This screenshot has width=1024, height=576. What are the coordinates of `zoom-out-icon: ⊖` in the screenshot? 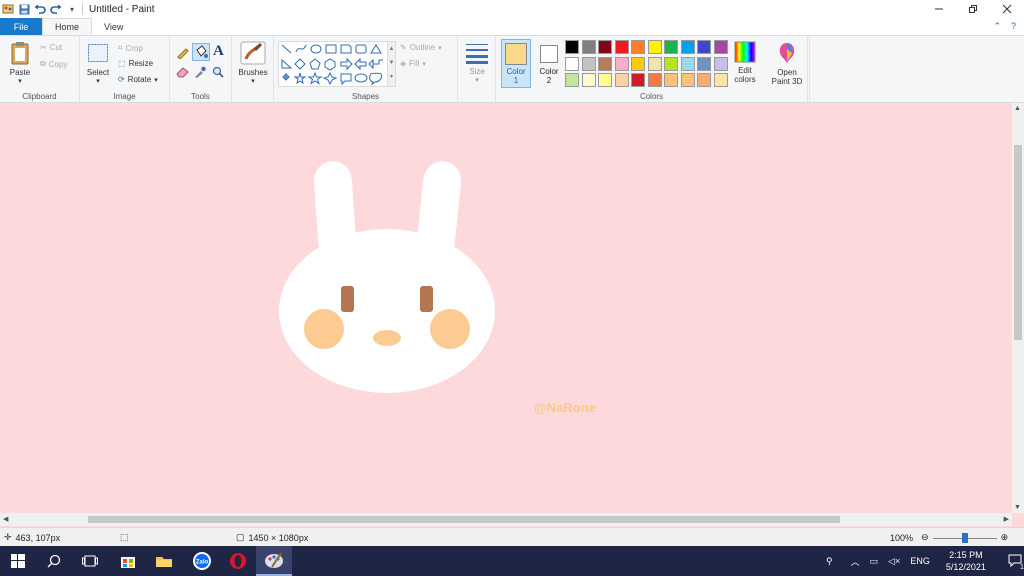 It's located at (925, 537).